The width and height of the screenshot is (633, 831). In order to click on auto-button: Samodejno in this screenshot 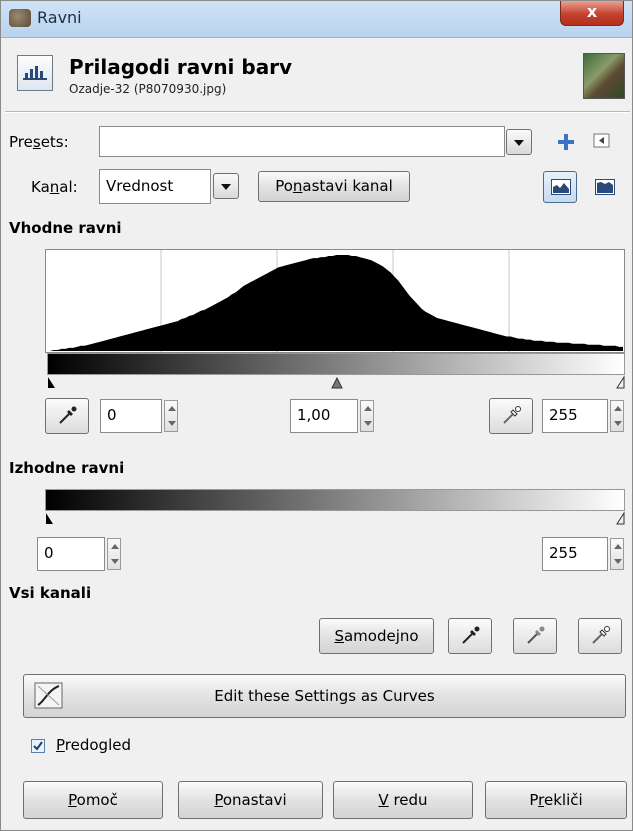, I will do `click(376, 636)`.